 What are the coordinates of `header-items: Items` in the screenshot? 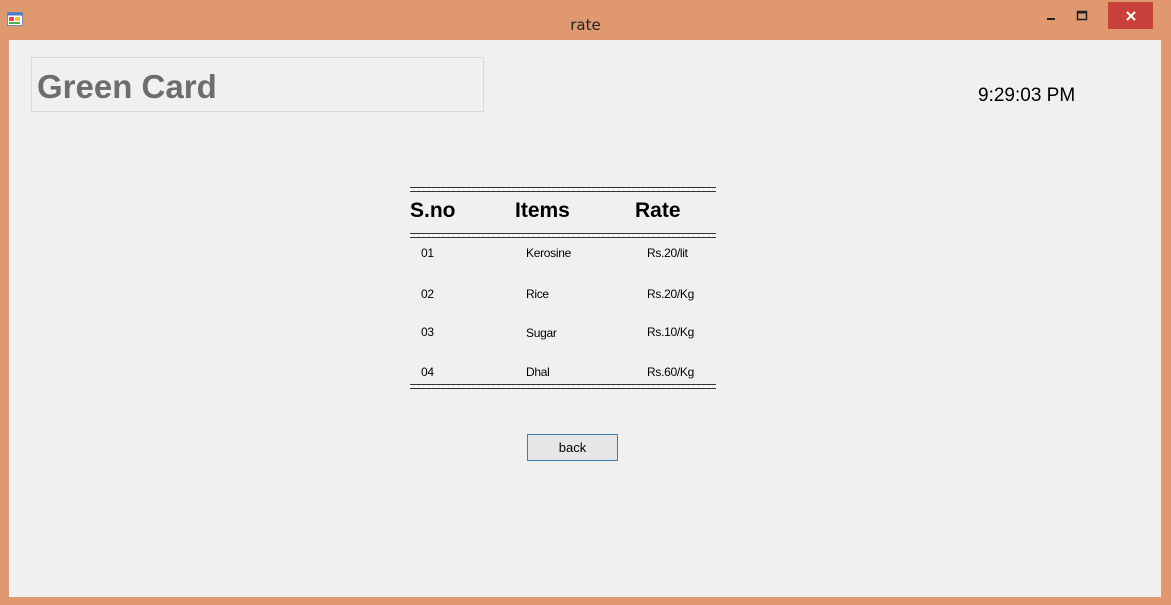 It's located at (542, 210).